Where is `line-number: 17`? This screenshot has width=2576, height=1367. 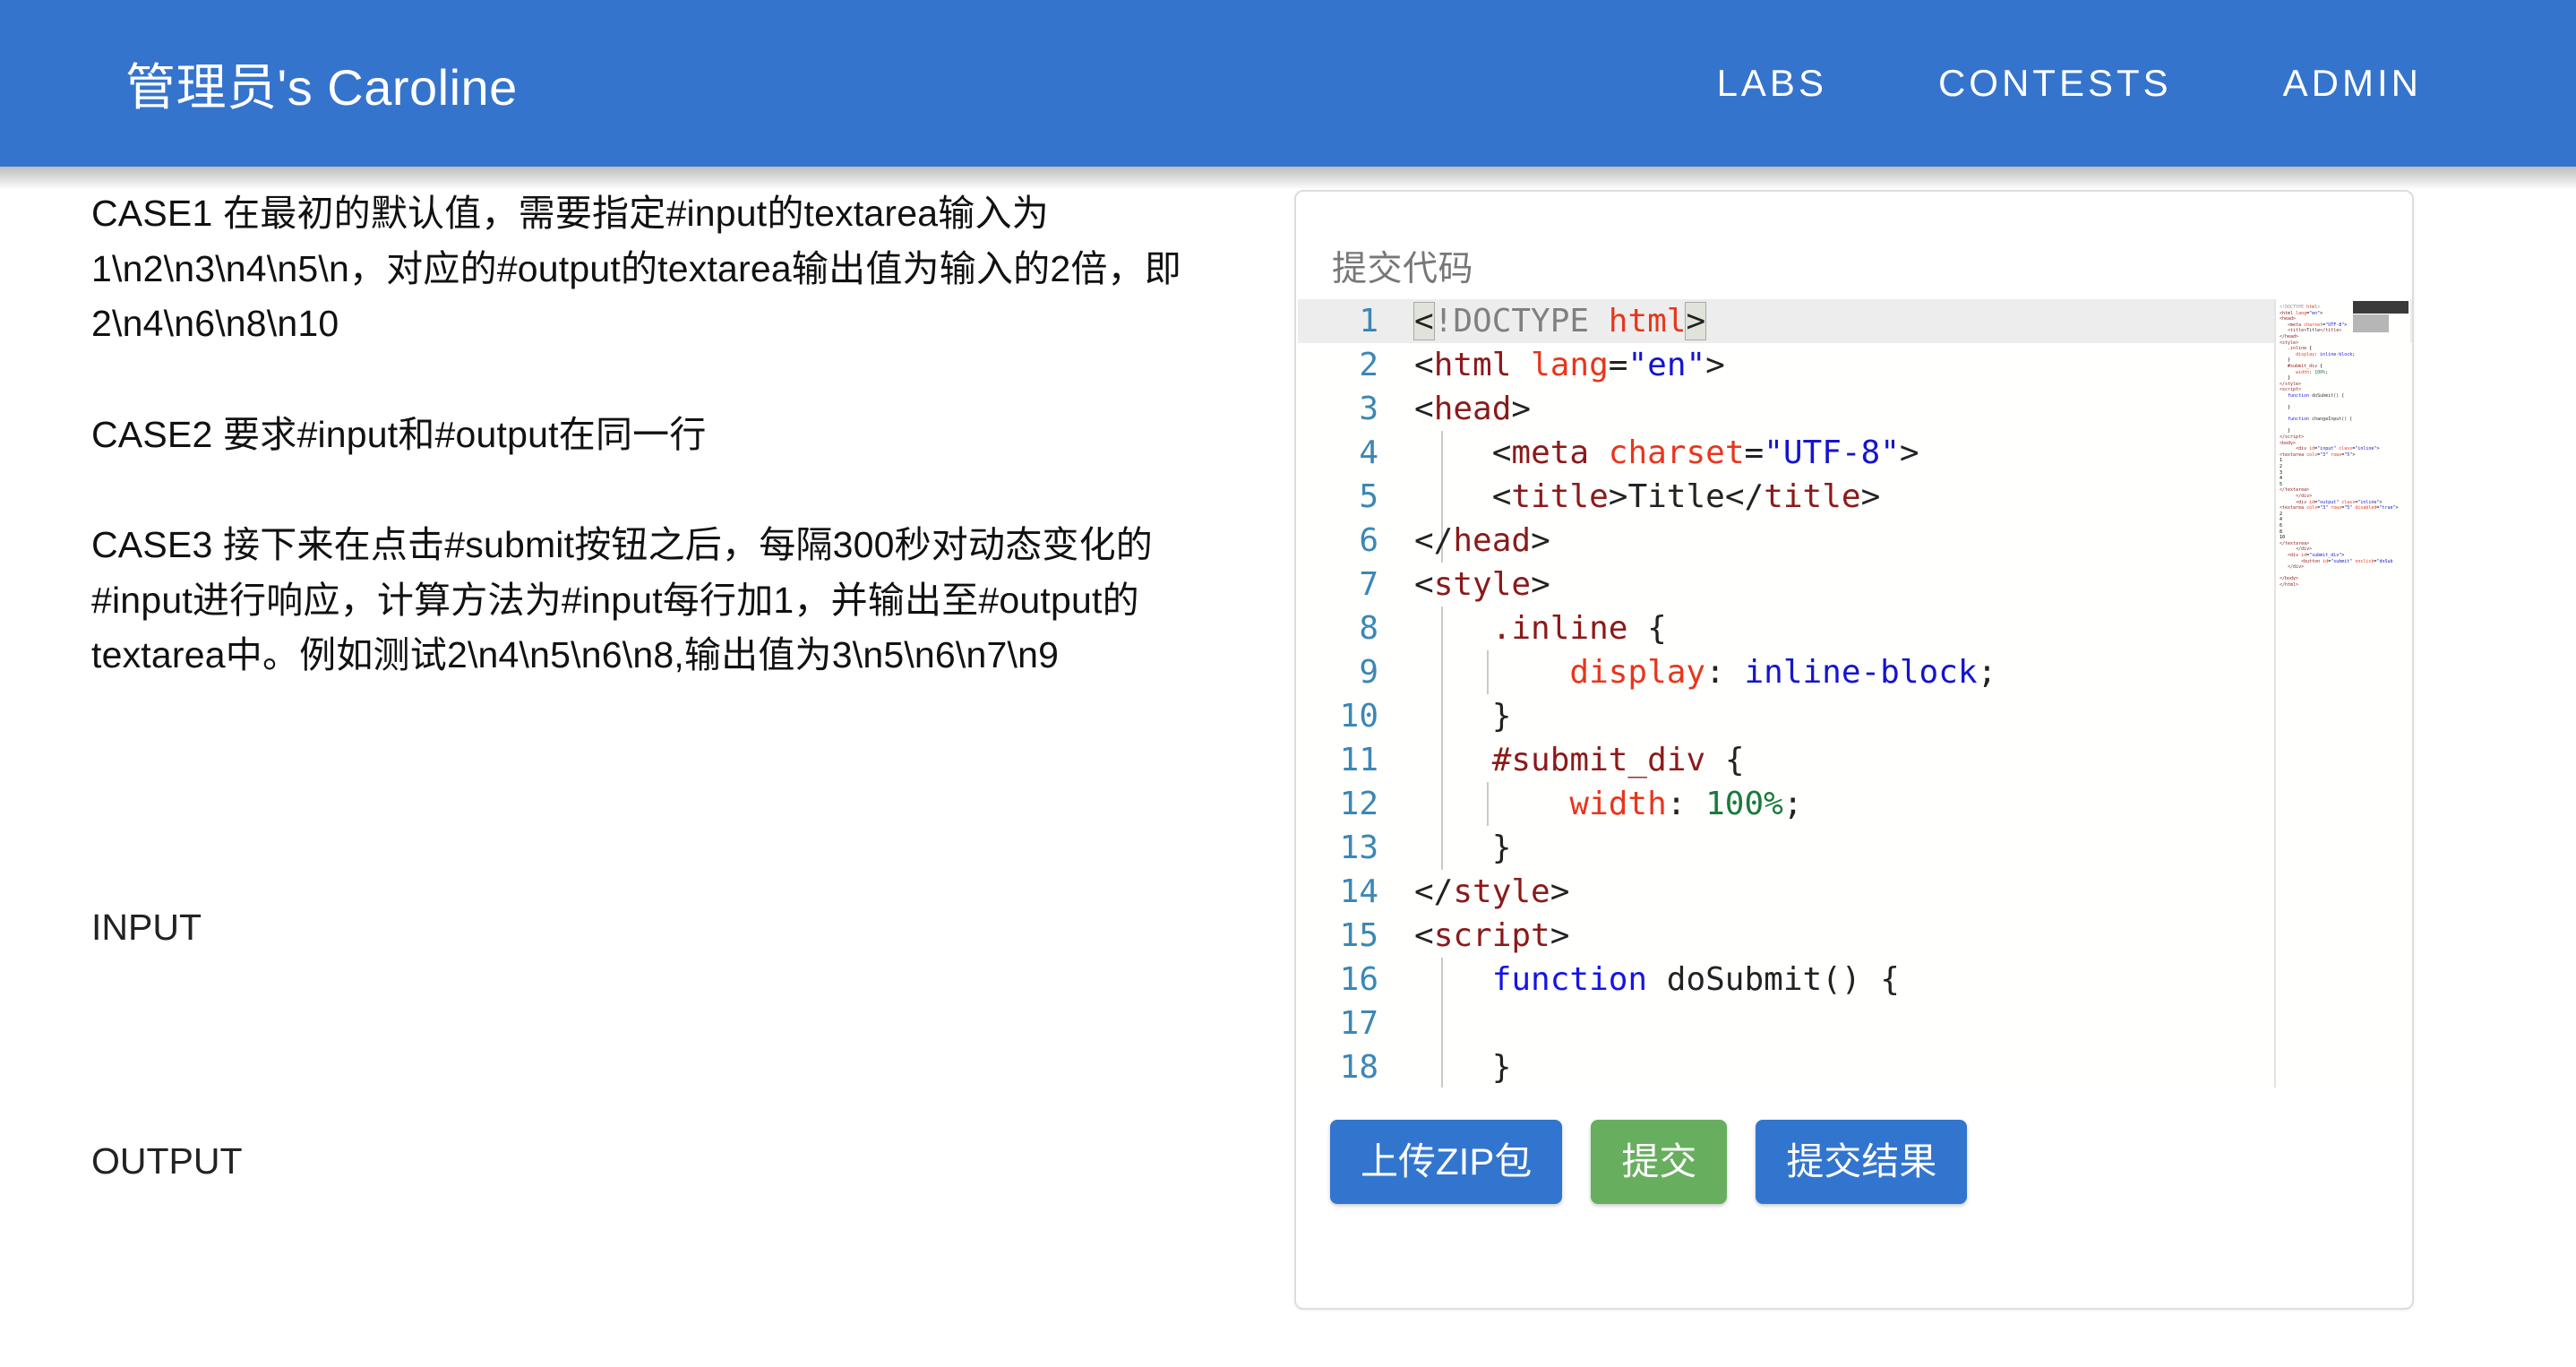
line-number: 17 is located at coordinates (1358, 1023).